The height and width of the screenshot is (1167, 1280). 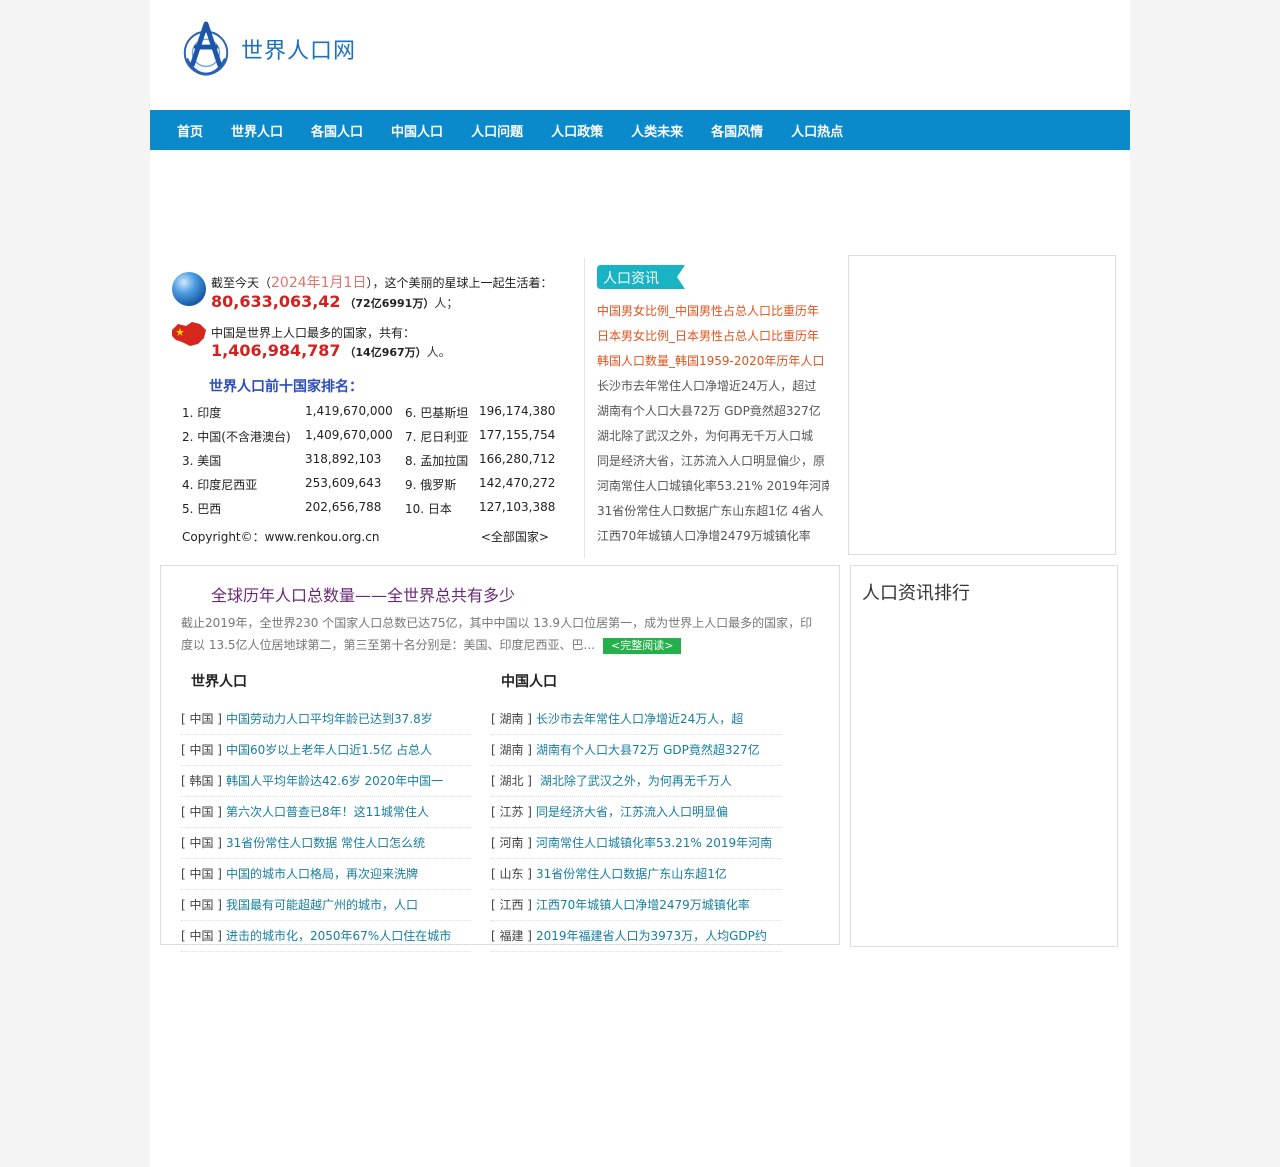 What do you see at coordinates (654, 843) in the screenshot?
I see `article-link: 河南常住人口城镇化率53.21% 2019年河南` at bounding box center [654, 843].